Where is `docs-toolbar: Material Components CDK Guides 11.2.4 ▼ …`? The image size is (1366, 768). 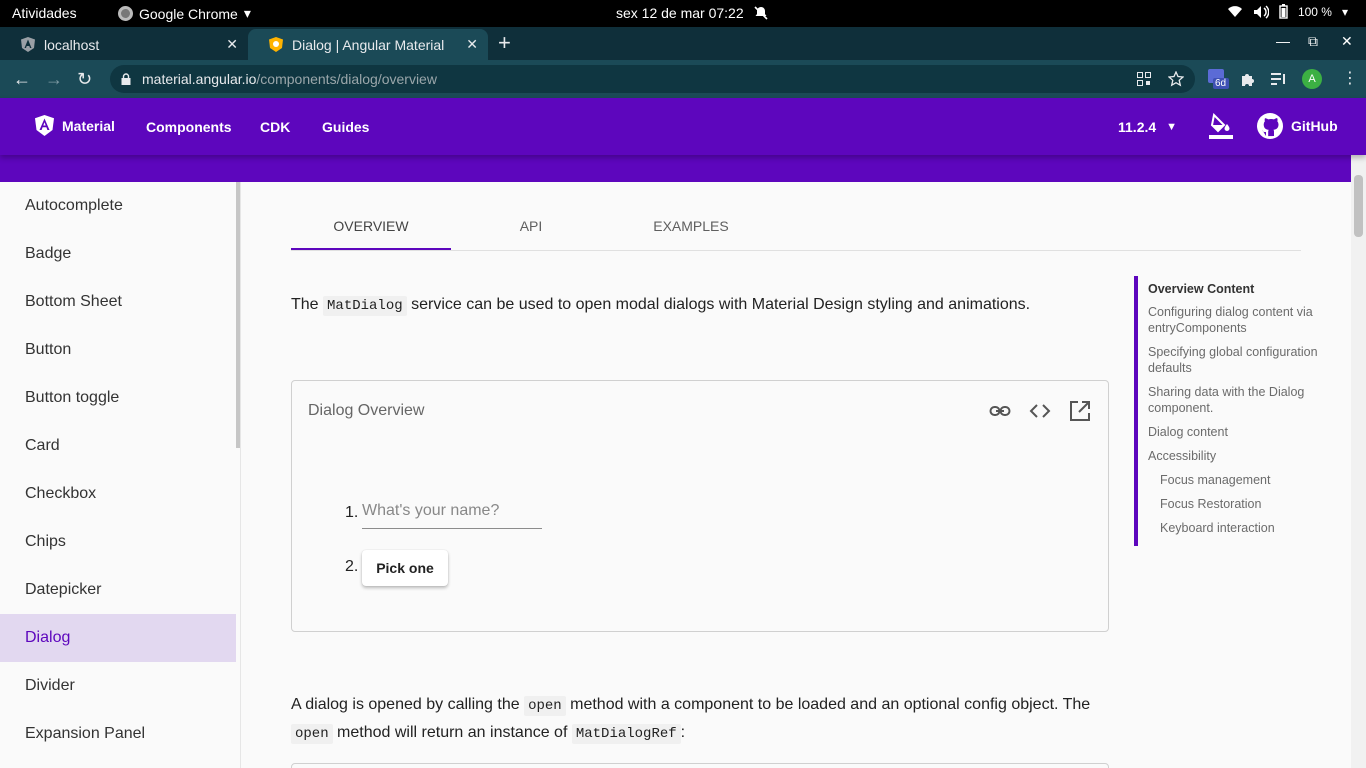 docs-toolbar: Material Components CDK Guides 11.2.4 ▼ … is located at coordinates (683, 126).